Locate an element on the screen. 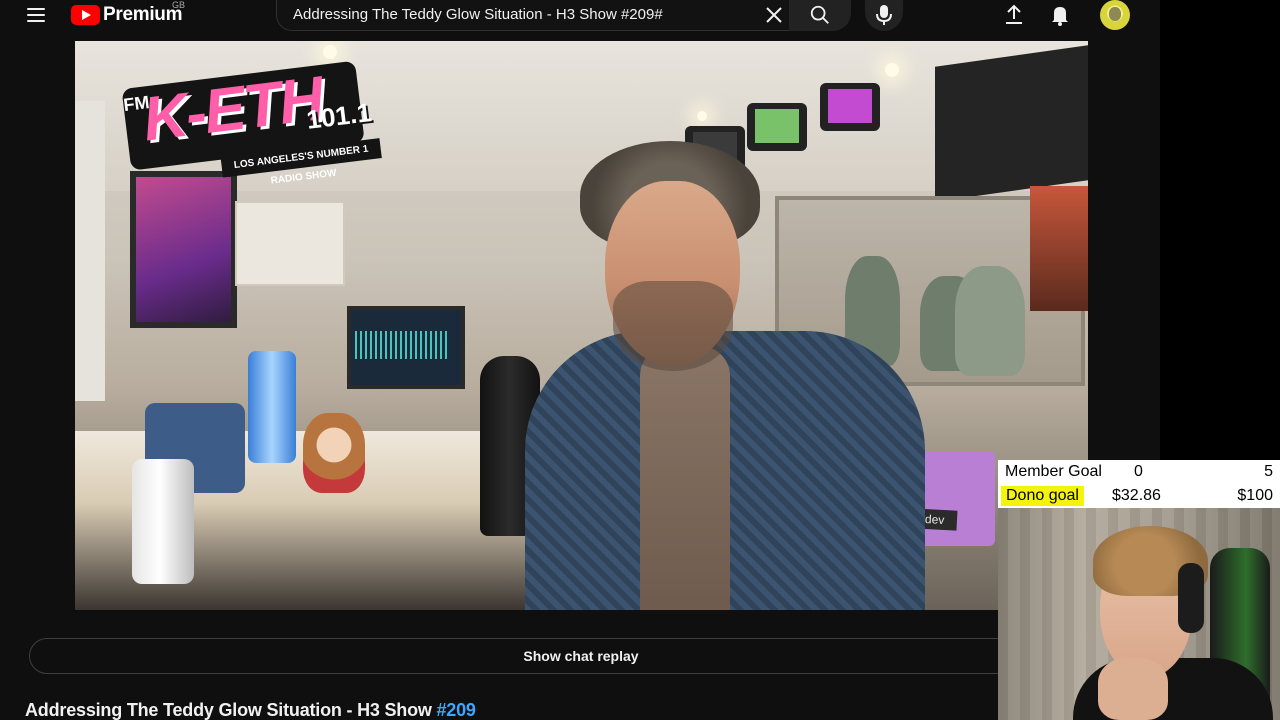 This screenshot has height=720, width=1280. ceiling-light is located at coordinates (892, 70).